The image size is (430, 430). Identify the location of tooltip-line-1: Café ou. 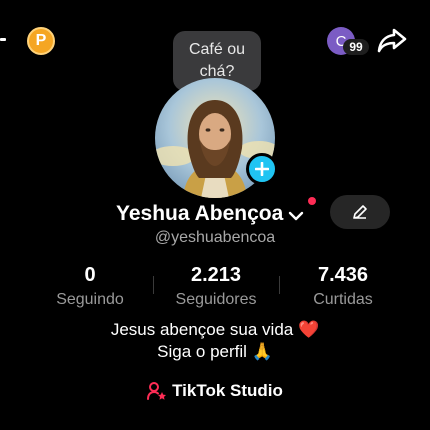
(217, 49).